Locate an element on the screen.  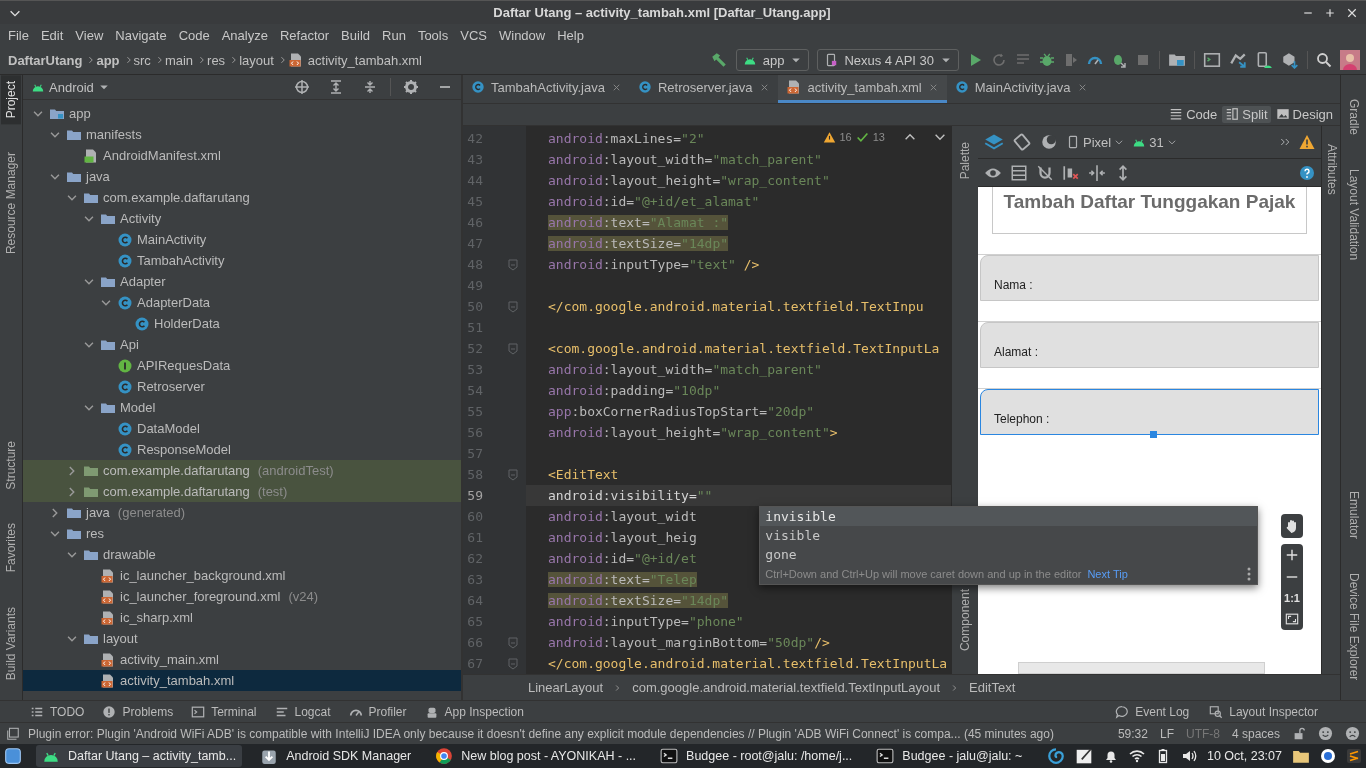
swirl-icon is located at coordinates (1055, 756).